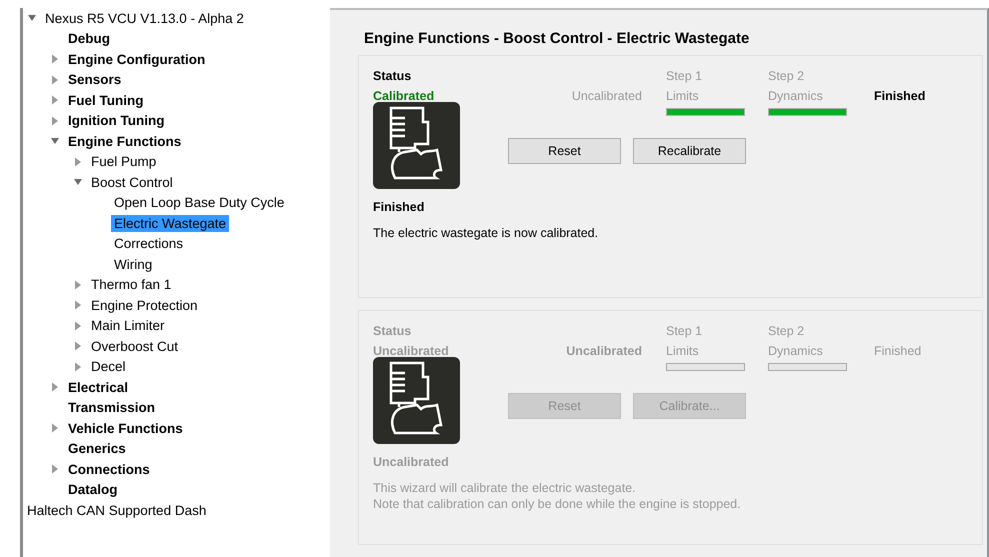 The image size is (989, 557). Describe the element at coordinates (486, 233) in the screenshot. I see `wizard-message: The electric wastegate is now calibrated.` at that location.